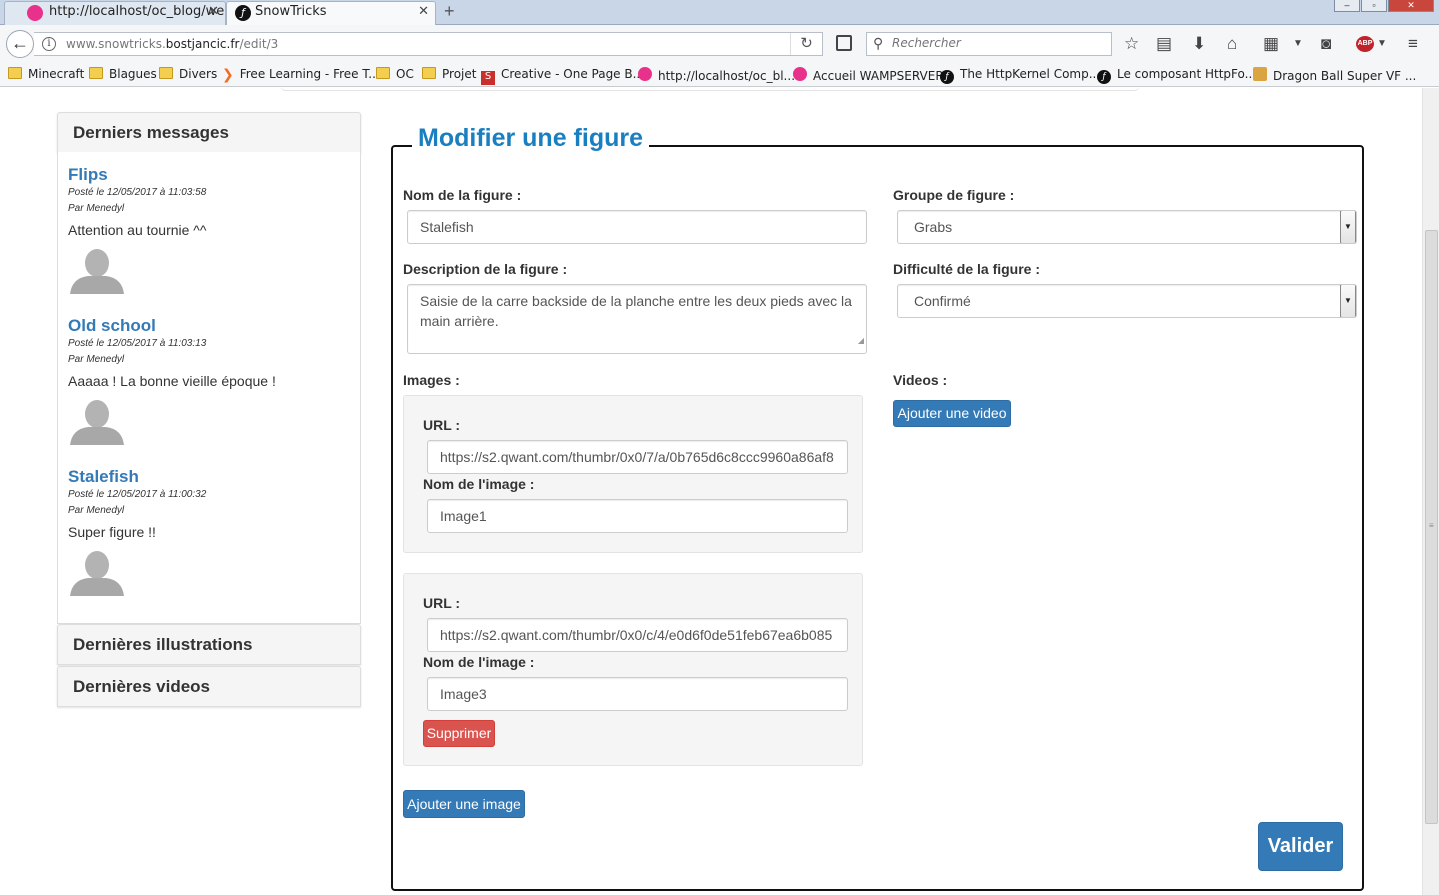 This screenshot has width=1439, height=895. Describe the element at coordinates (449, 74) in the screenshot. I see `bookmark-projet: Projet` at that location.